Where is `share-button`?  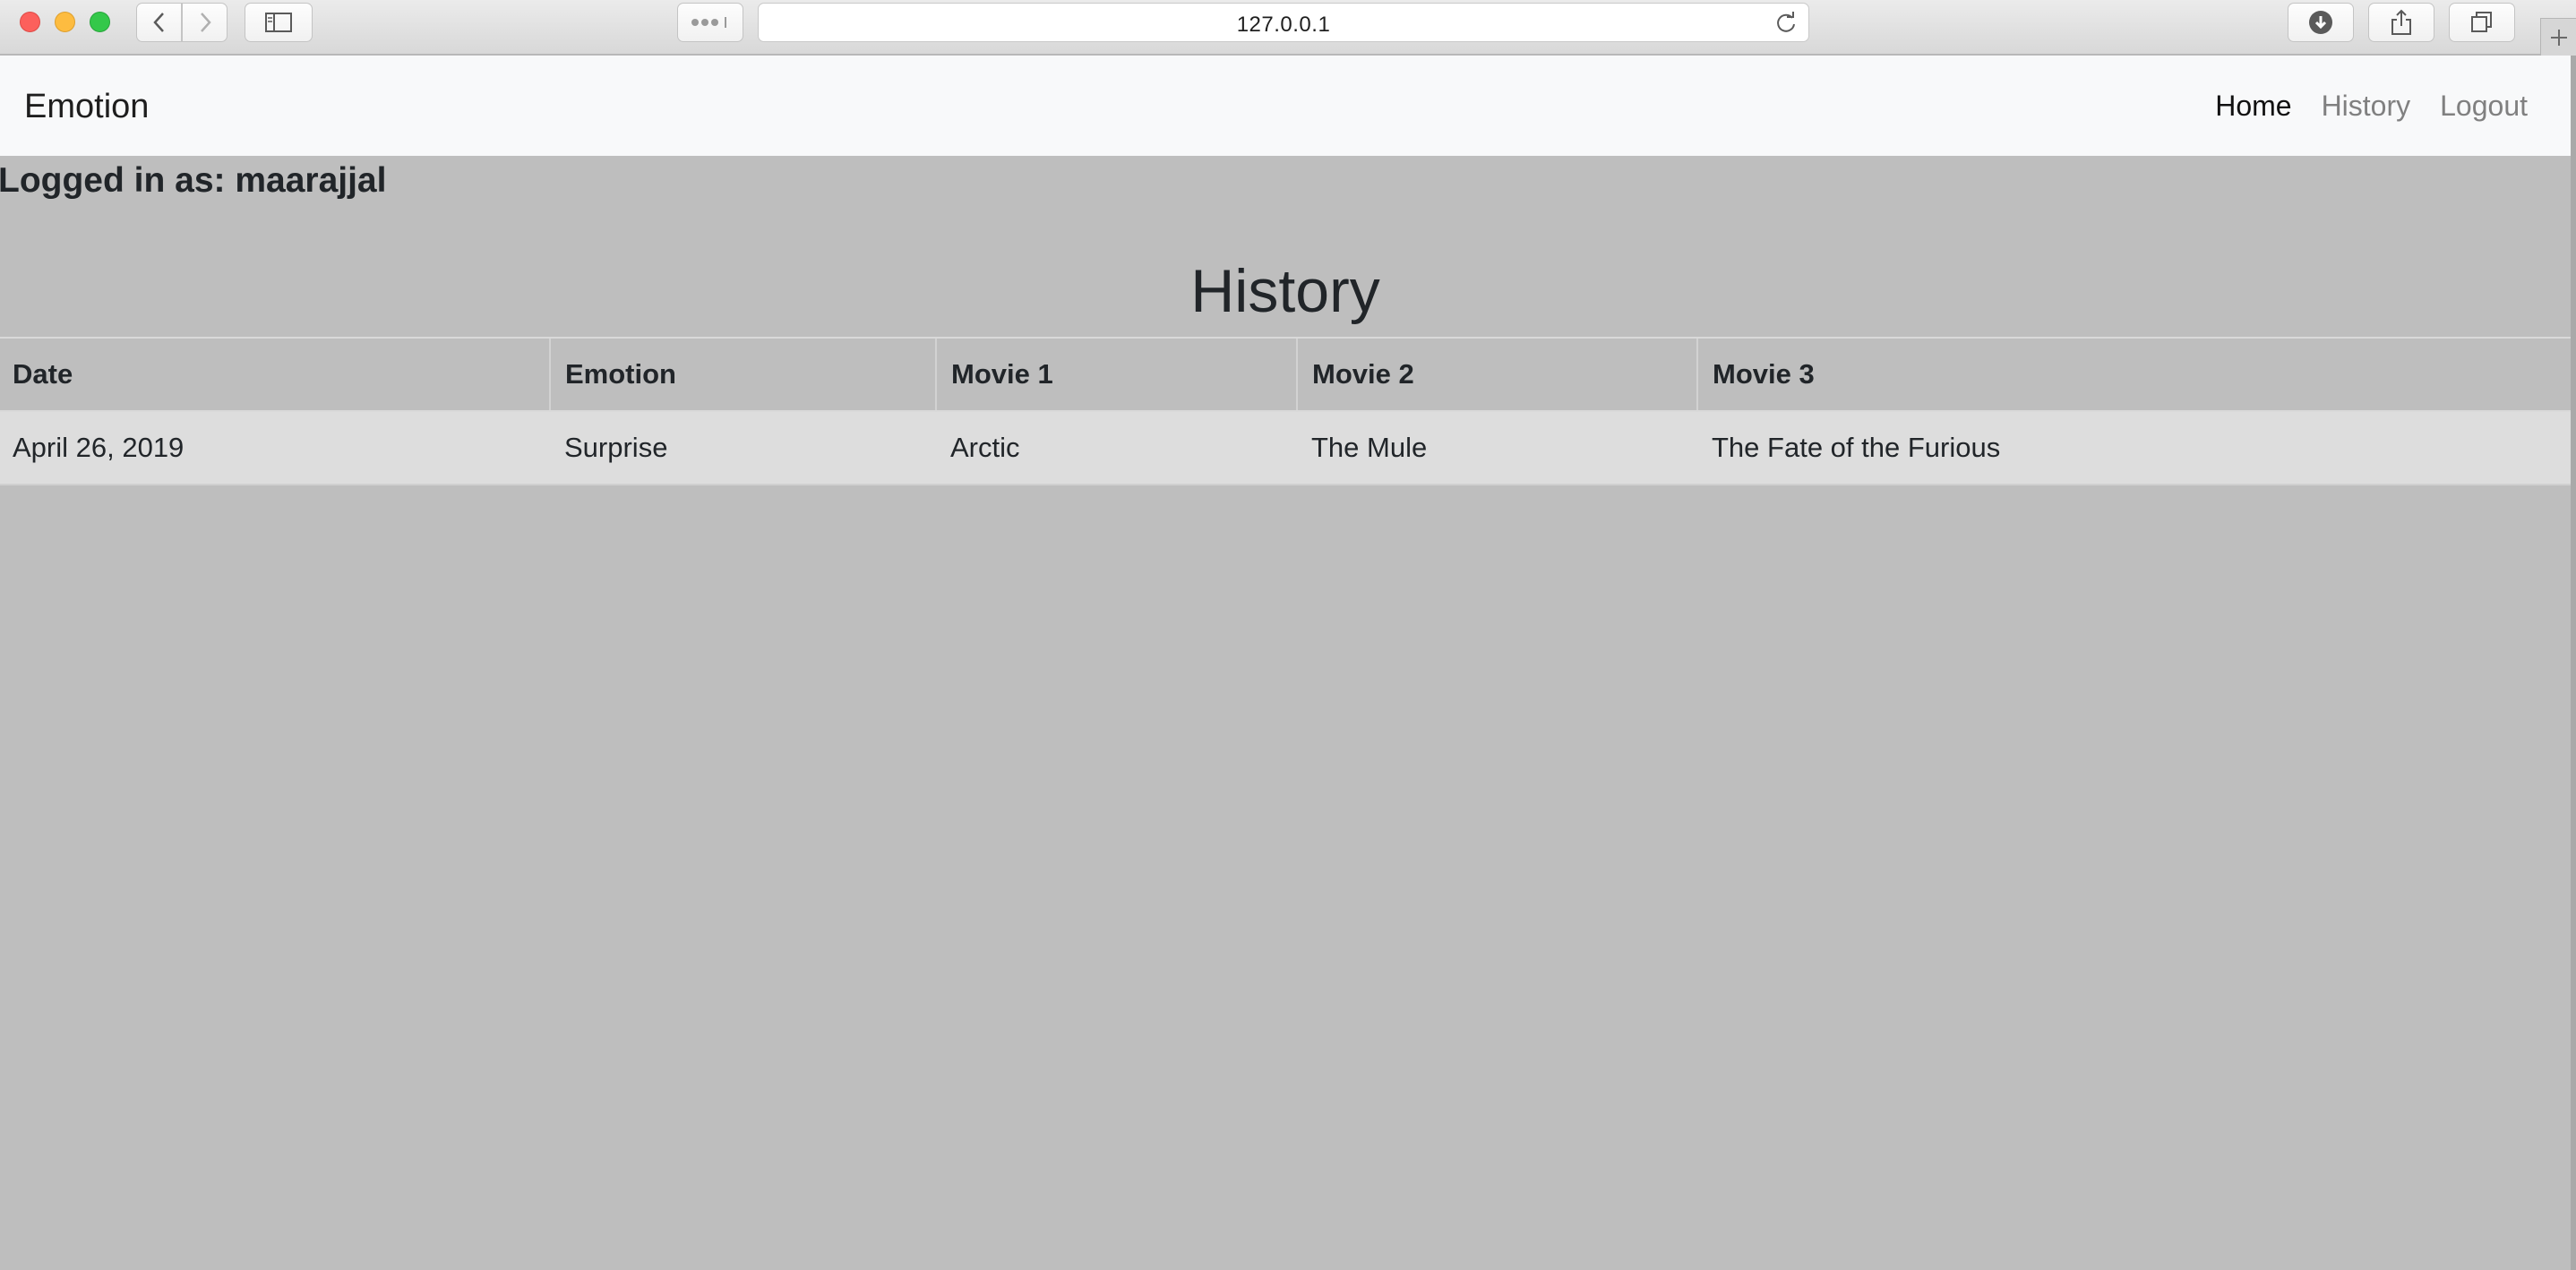 share-button is located at coordinates (2401, 23).